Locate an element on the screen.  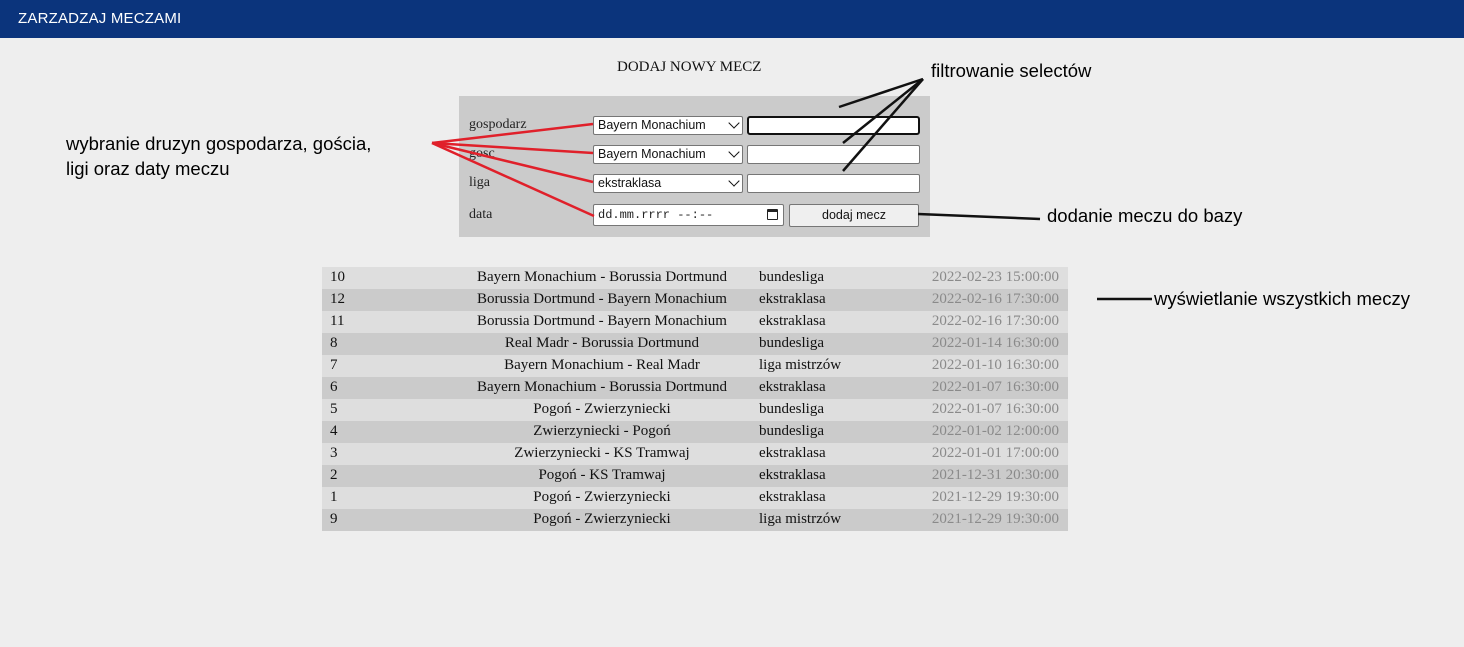
home-team-select: Bayern Monachium is located at coordinates (668, 125).